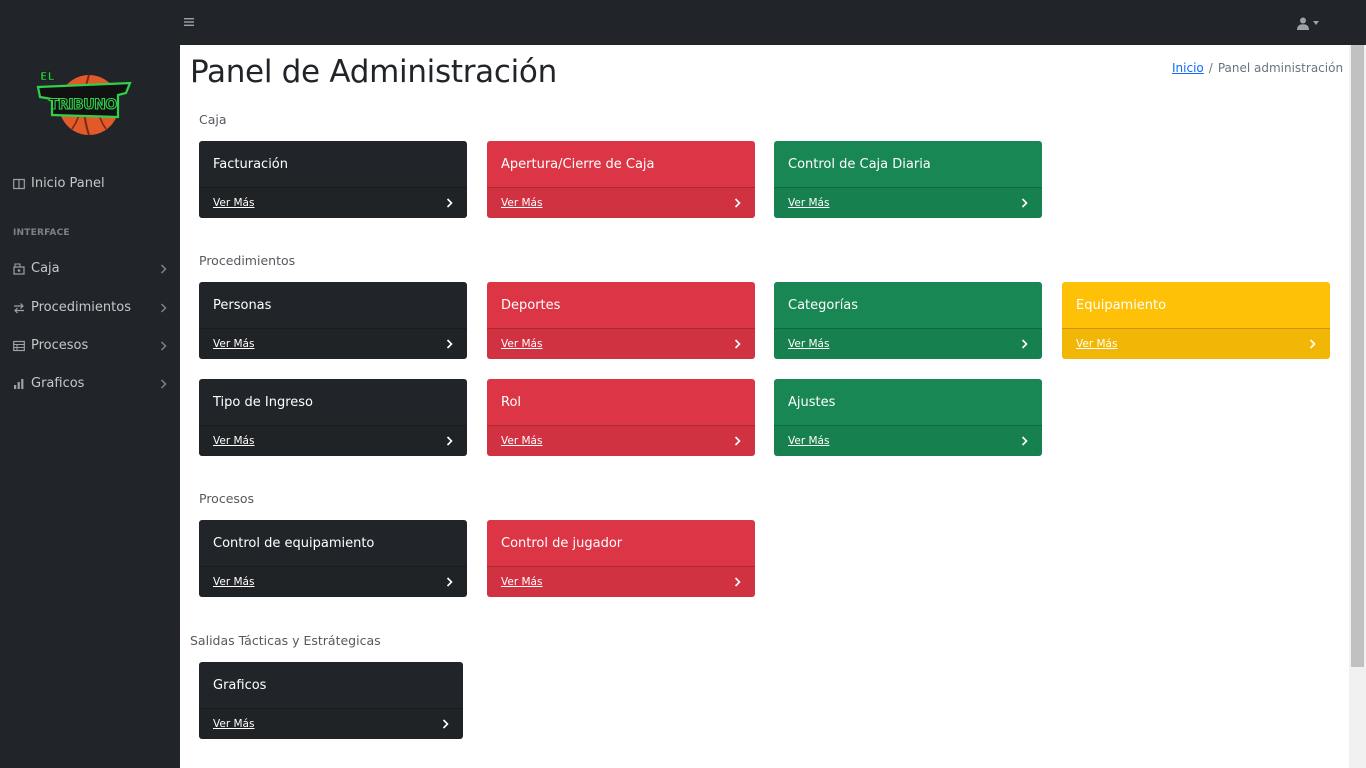 Image resolution: width=1366 pixels, height=768 pixels. What do you see at coordinates (58, 383) in the screenshot?
I see `sidebar-item-label: Graficos` at bounding box center [58, 383].